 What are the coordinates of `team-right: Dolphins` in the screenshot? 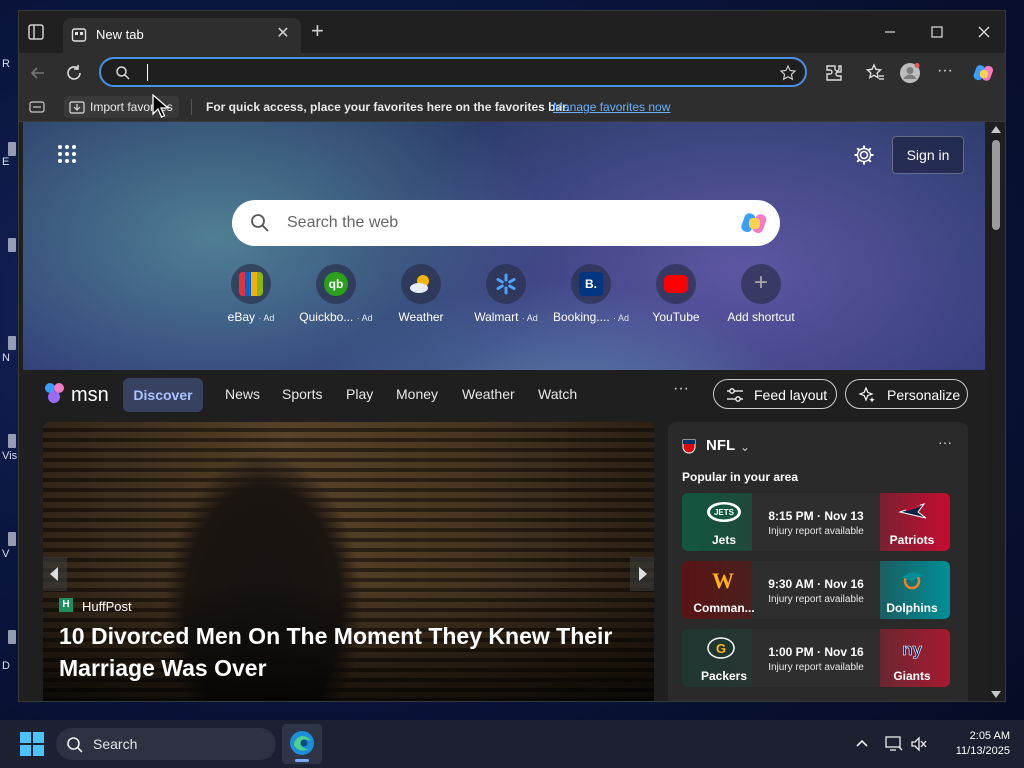 It's located at (912, 608).